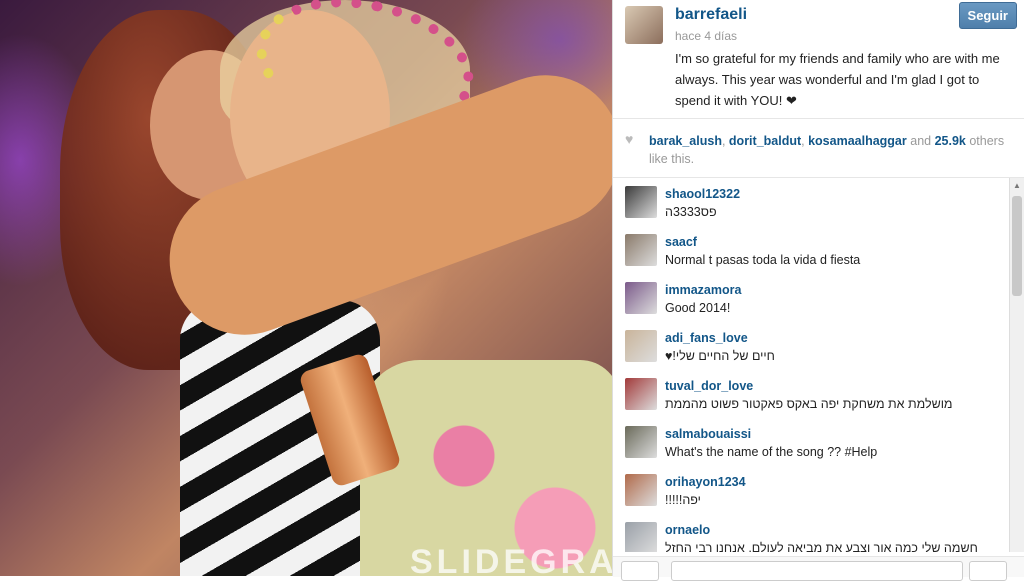 This screenshot has height=581, width=1024. Describe the element at coordinates (817, 571) in the screenshot. I see `comment-input` at that location.